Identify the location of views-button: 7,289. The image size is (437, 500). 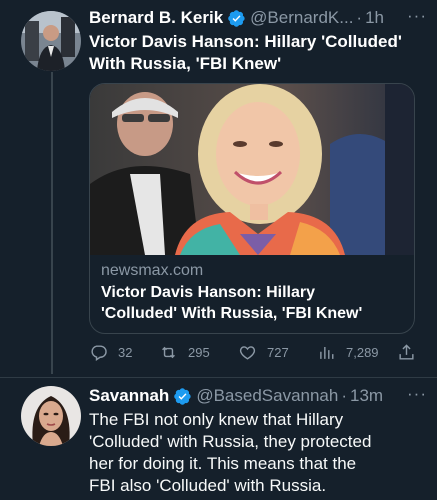
(348, 352).